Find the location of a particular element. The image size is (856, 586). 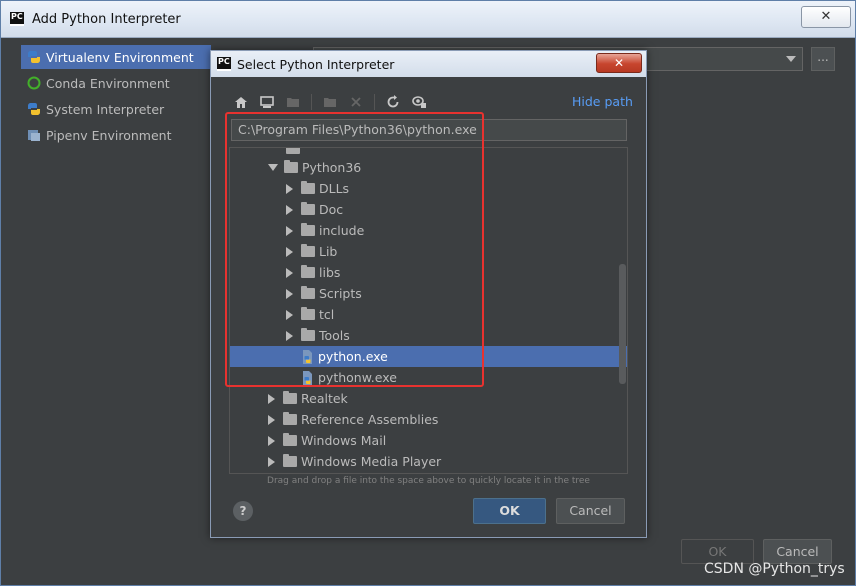

window-titlebar: PC Add Python Interpreter ✕ is located at coordinates (428, 19).